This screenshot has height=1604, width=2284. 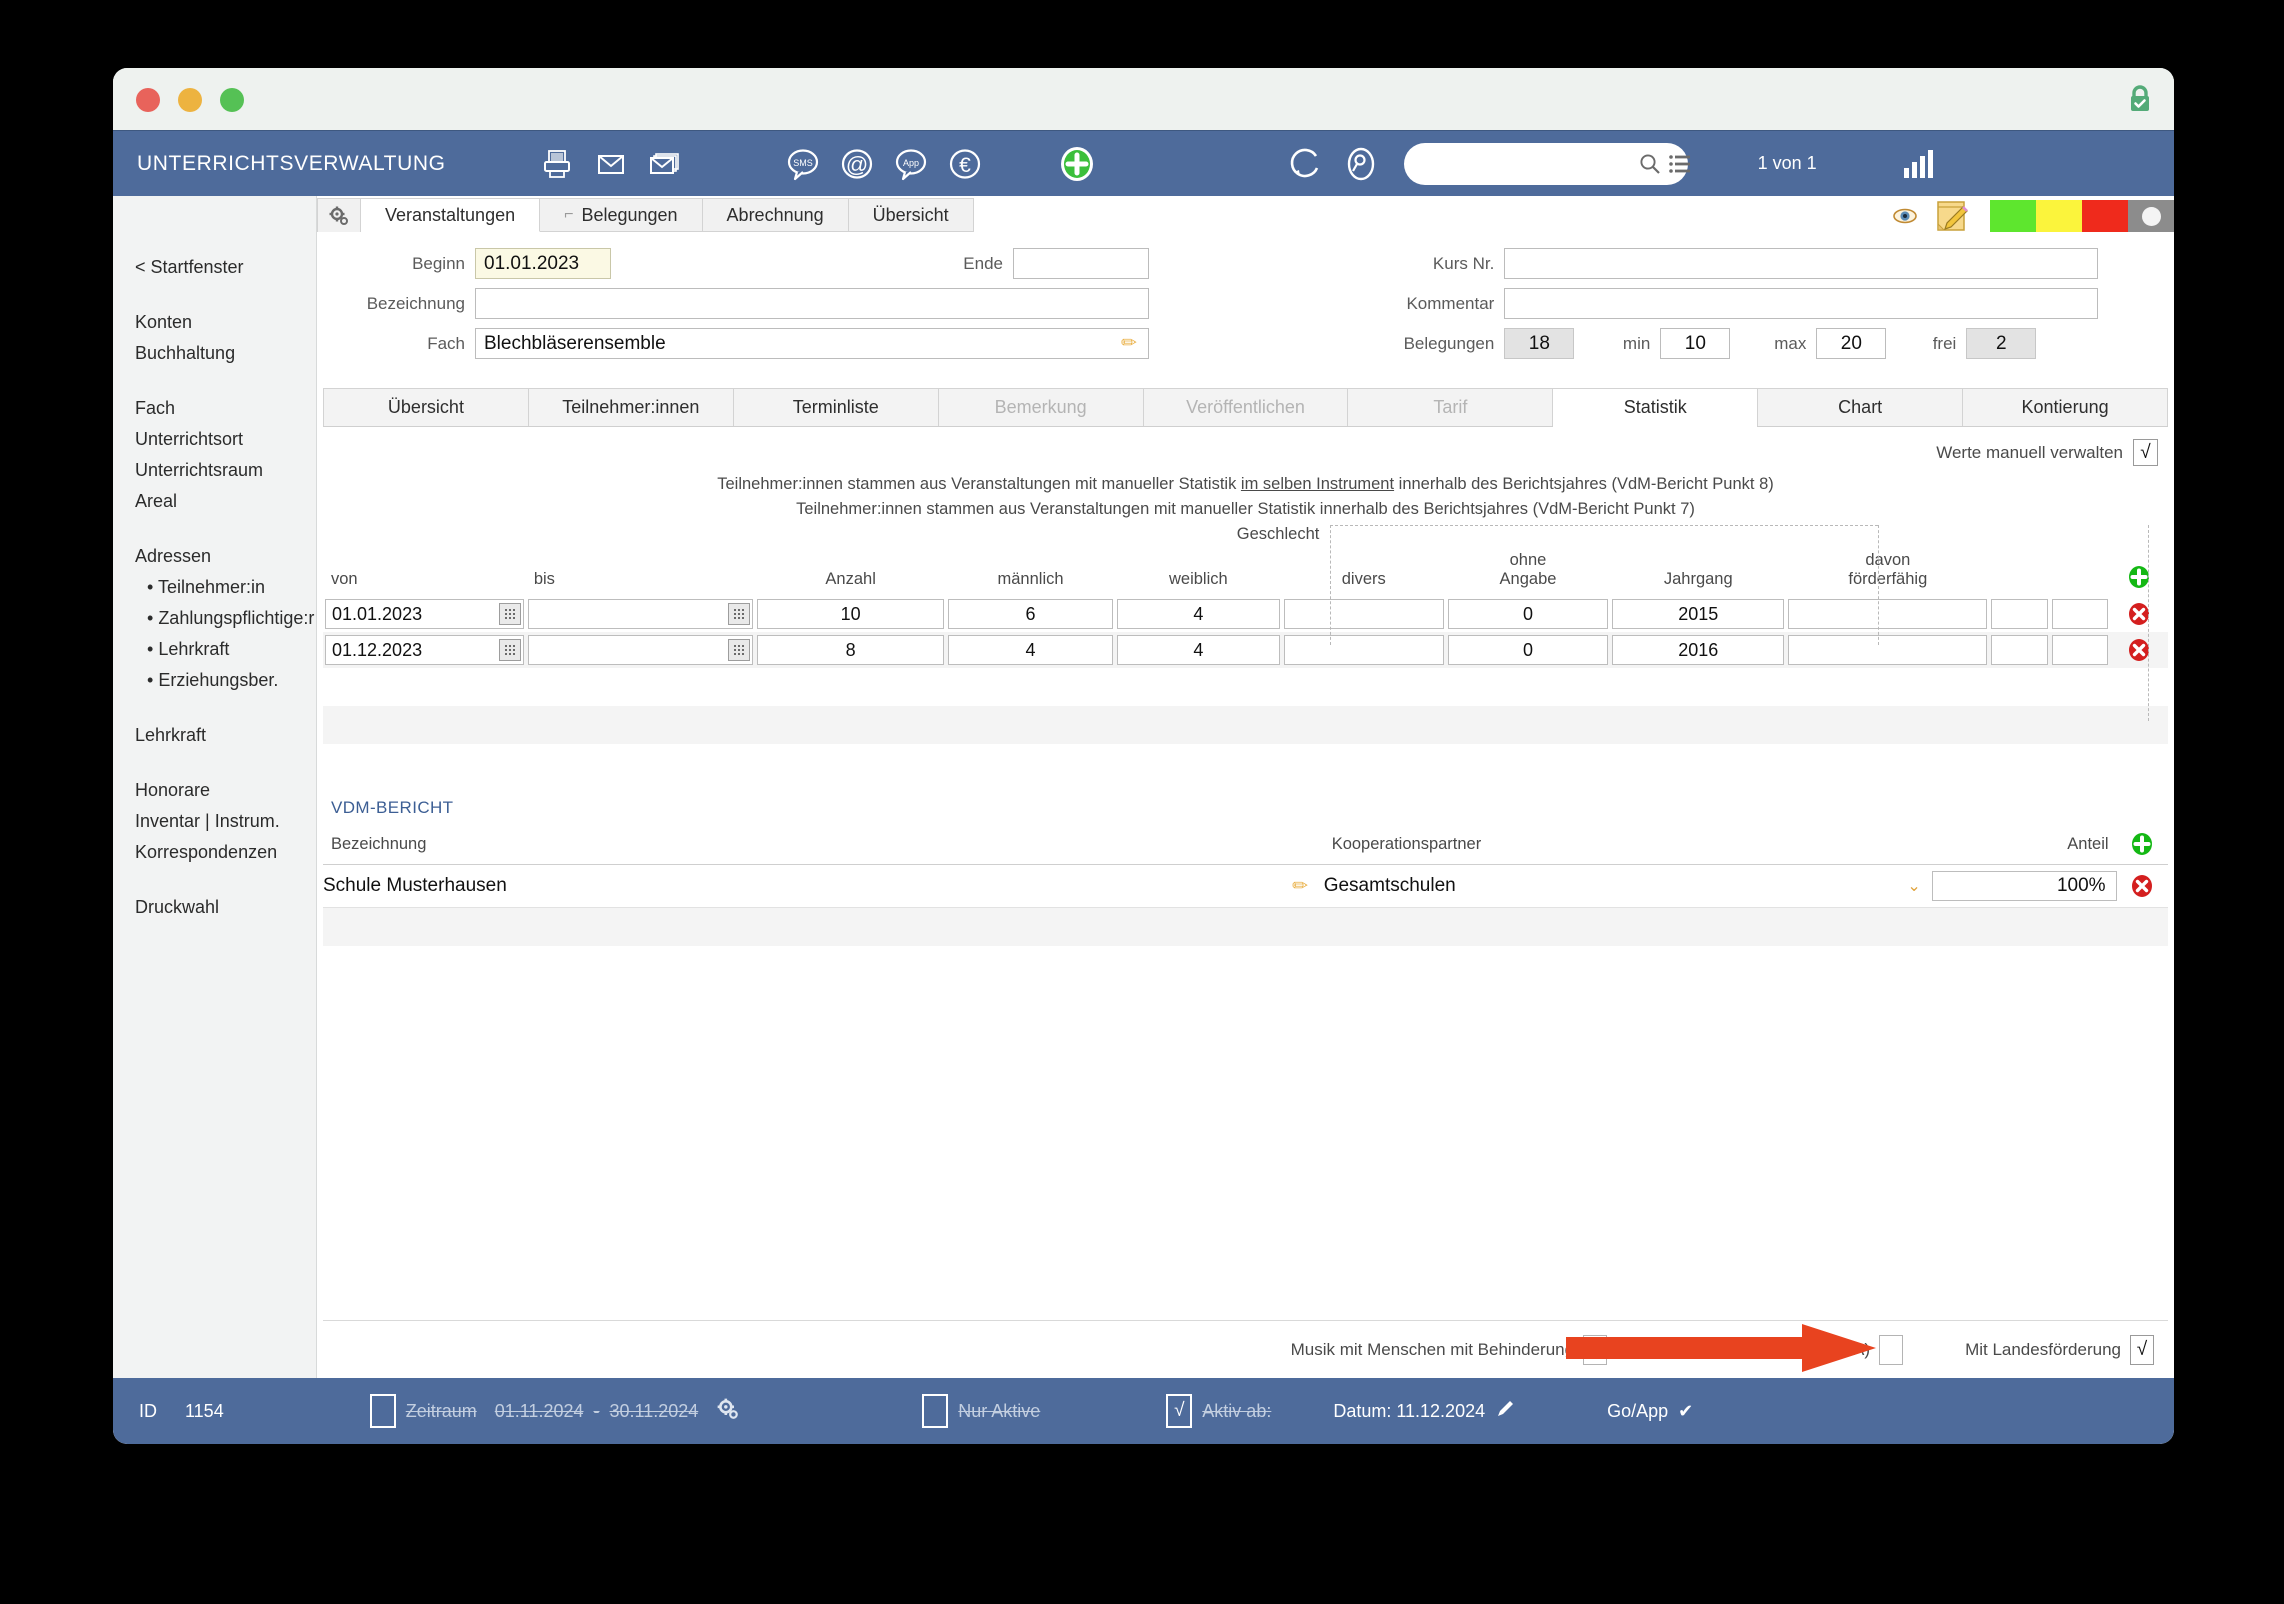 What do you see at coordinates (451, 215) in the screenshot?
I see `tab-veranstaltungen: Veranstaltungen` at bounding box center [451, 215].